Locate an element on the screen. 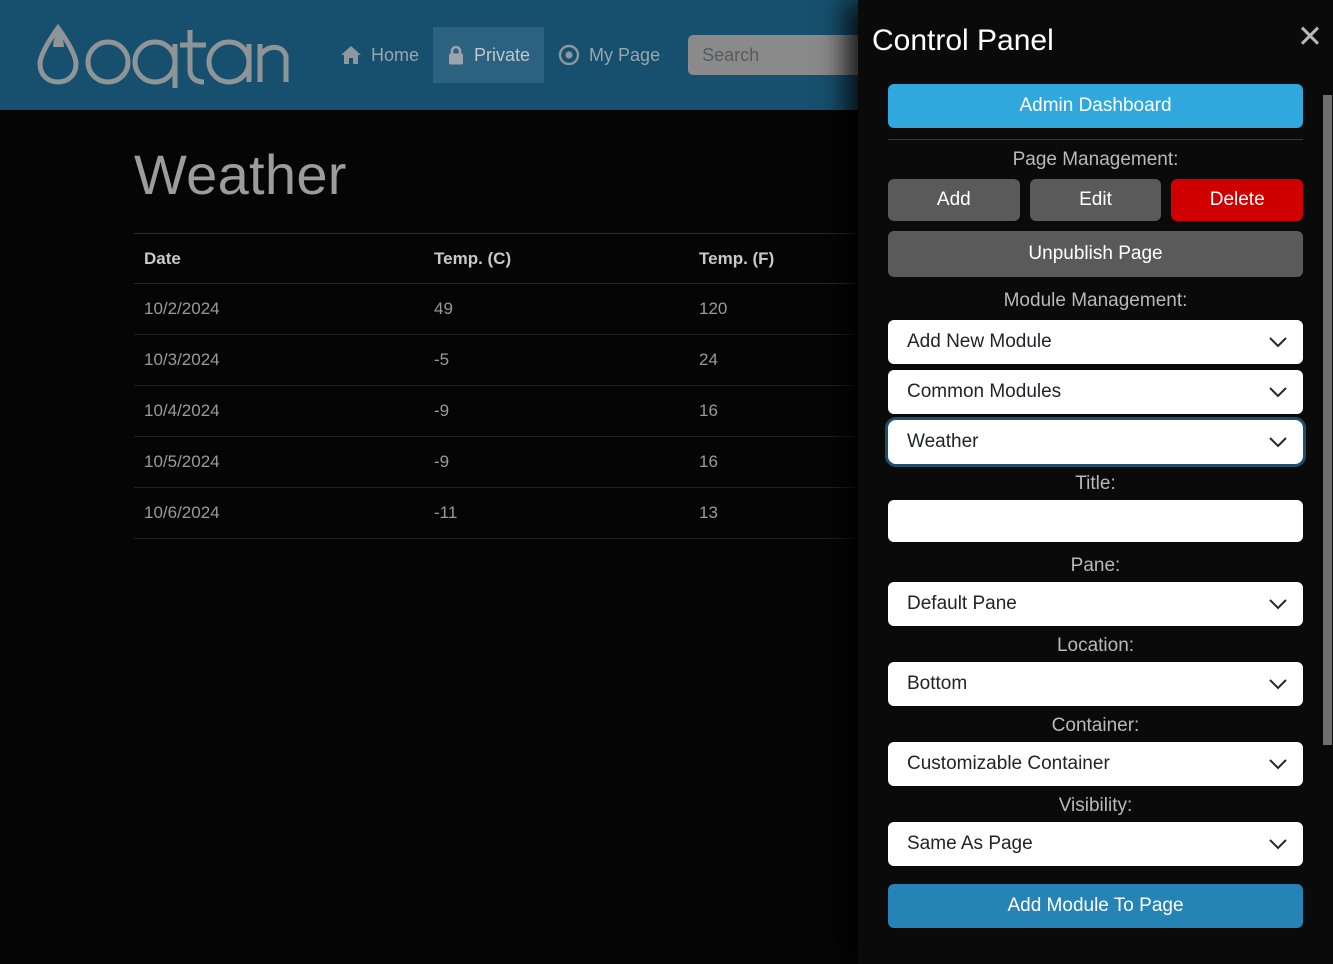  visibility-select: Same As Page is located at coordinates (1095, 844).